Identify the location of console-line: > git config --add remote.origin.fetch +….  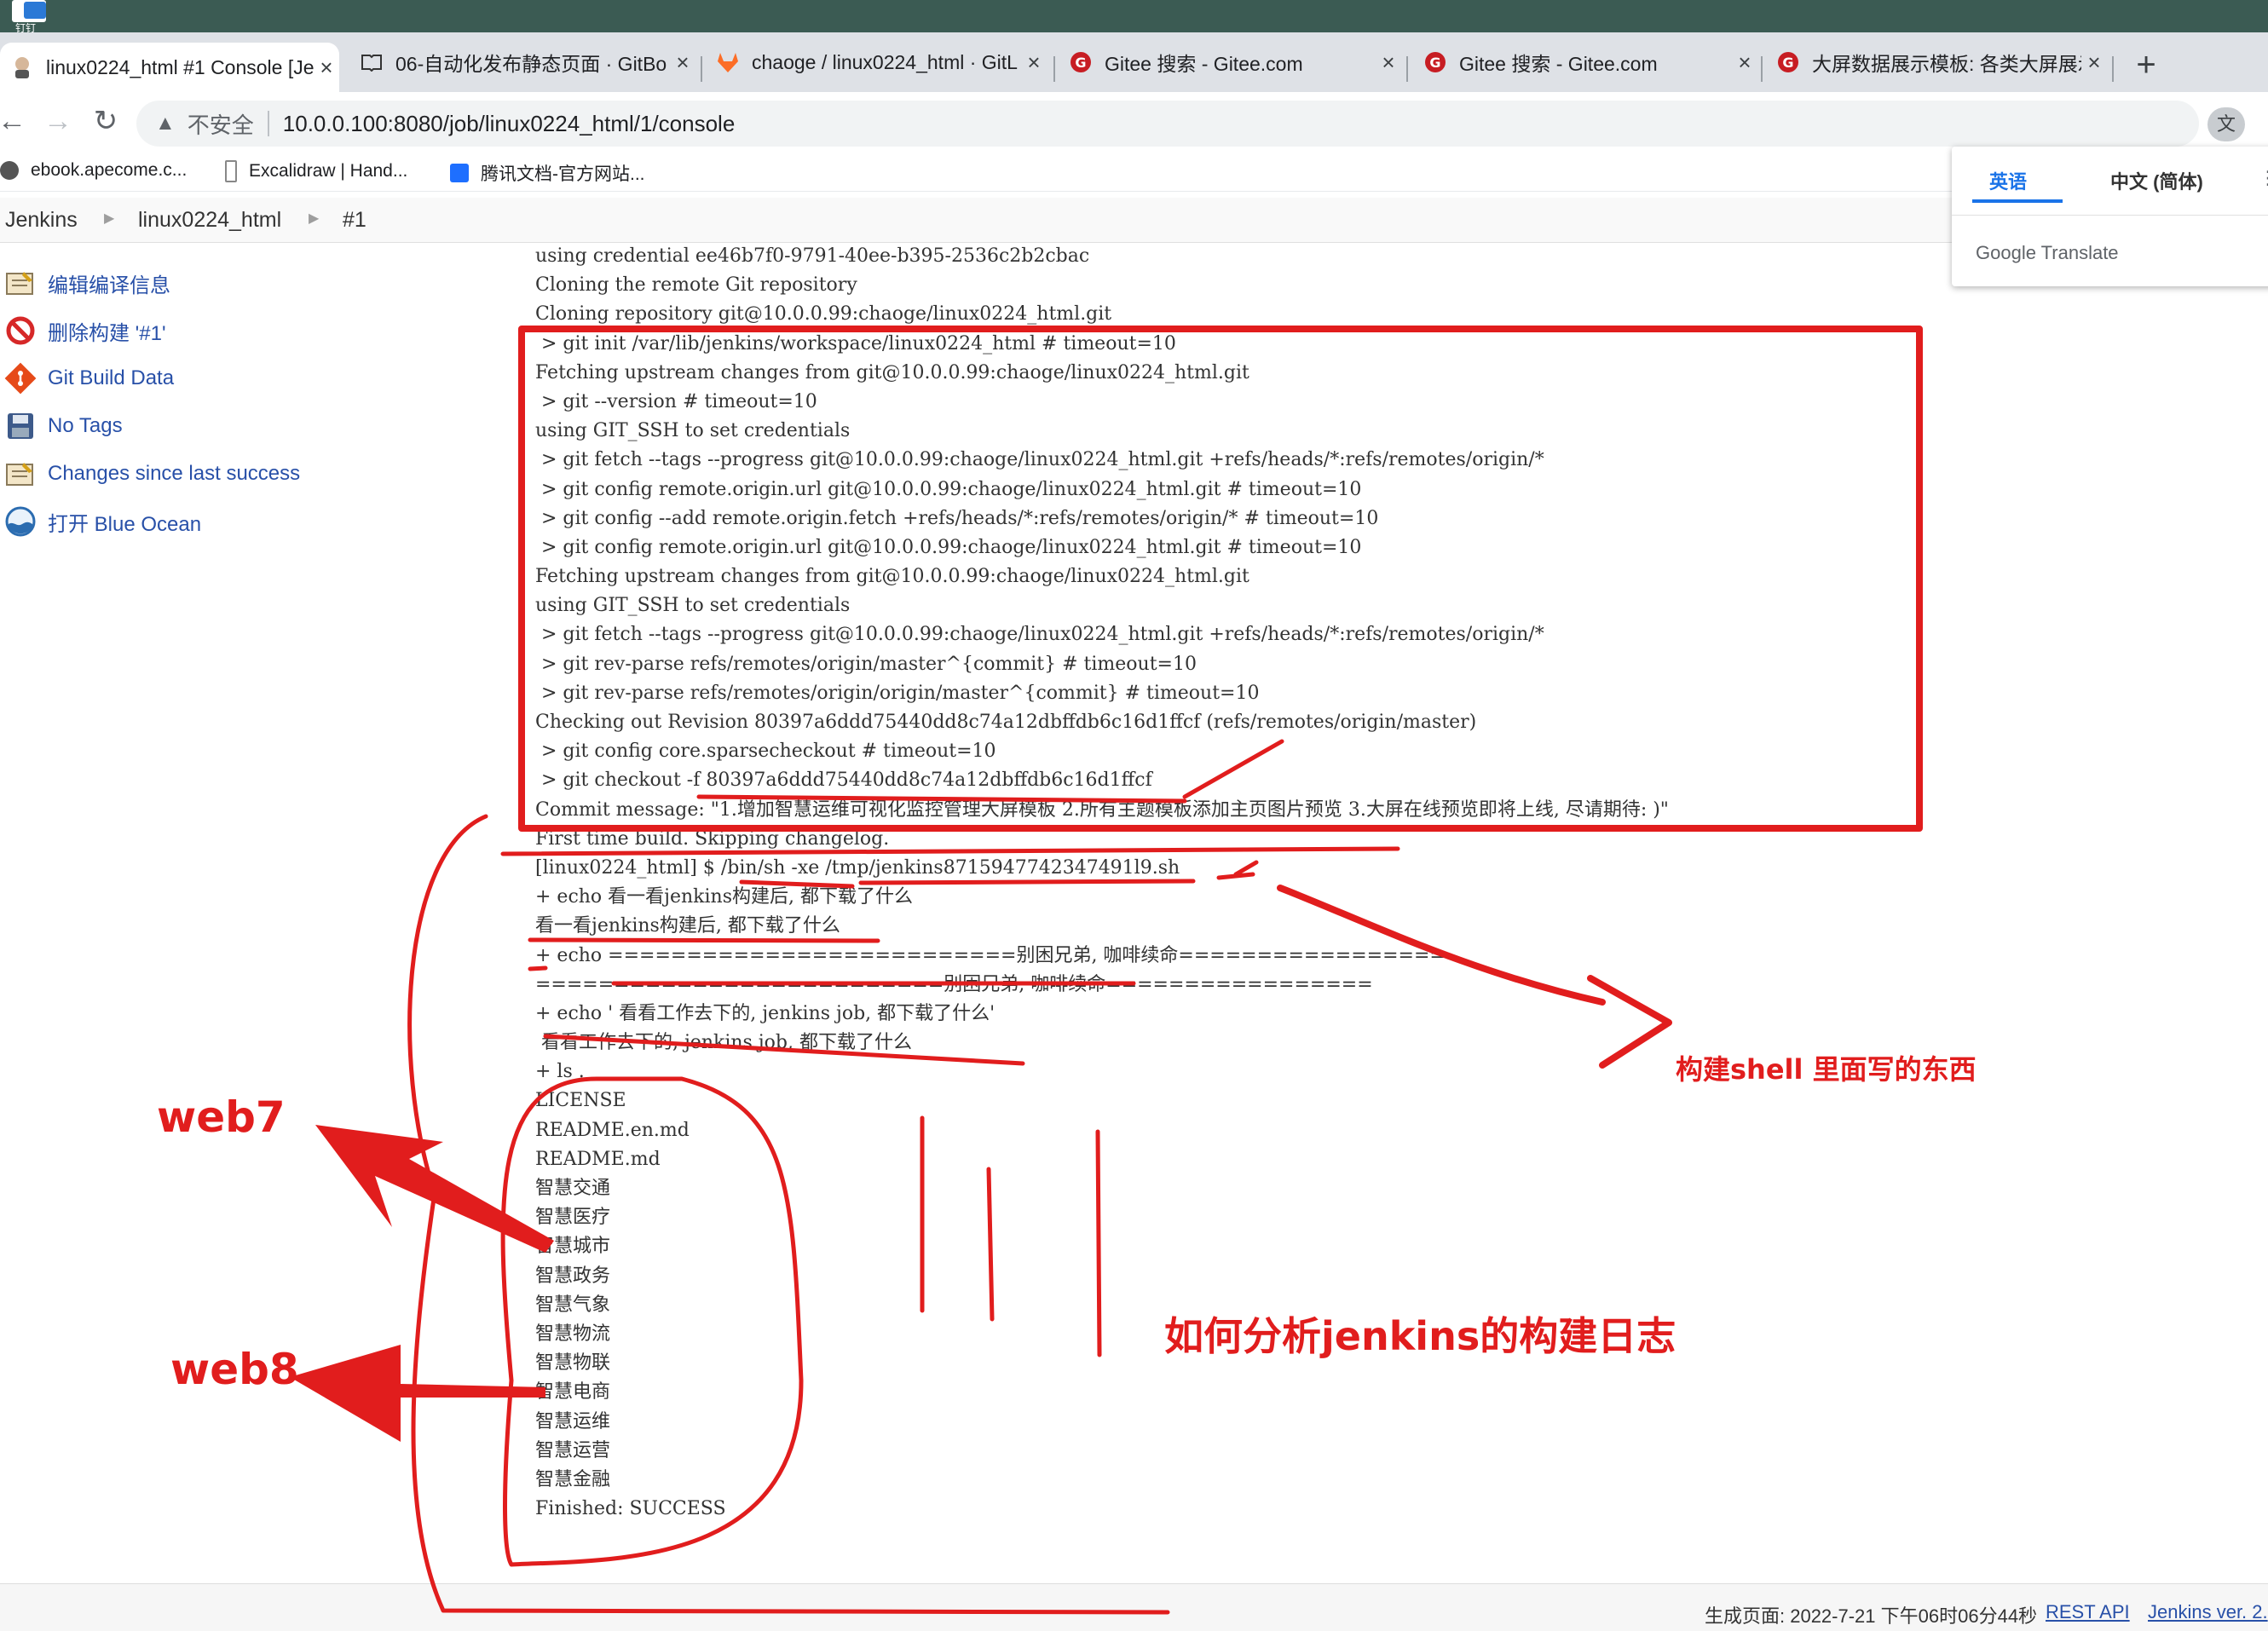
(957, 518).